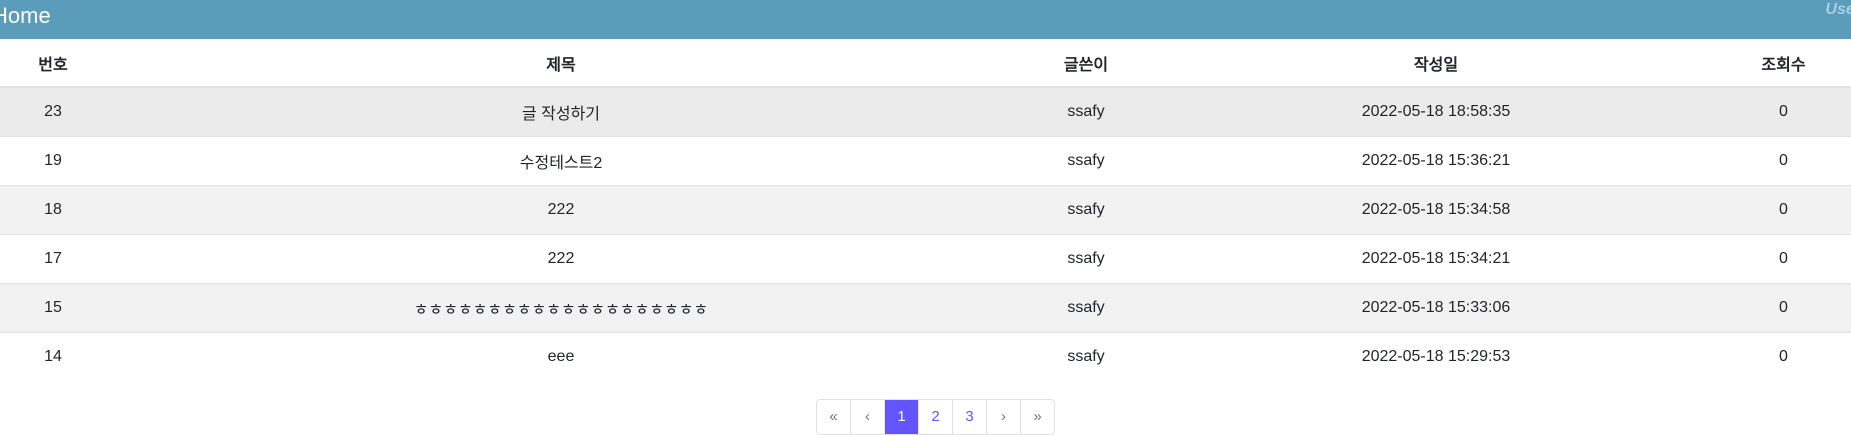 The width and height of the screenshot is (1851, 435). What do you see at coordinates (1086, 63) in the screenshot?
I see `col-author: 글쓴이` at bounding box center [1086, 63].